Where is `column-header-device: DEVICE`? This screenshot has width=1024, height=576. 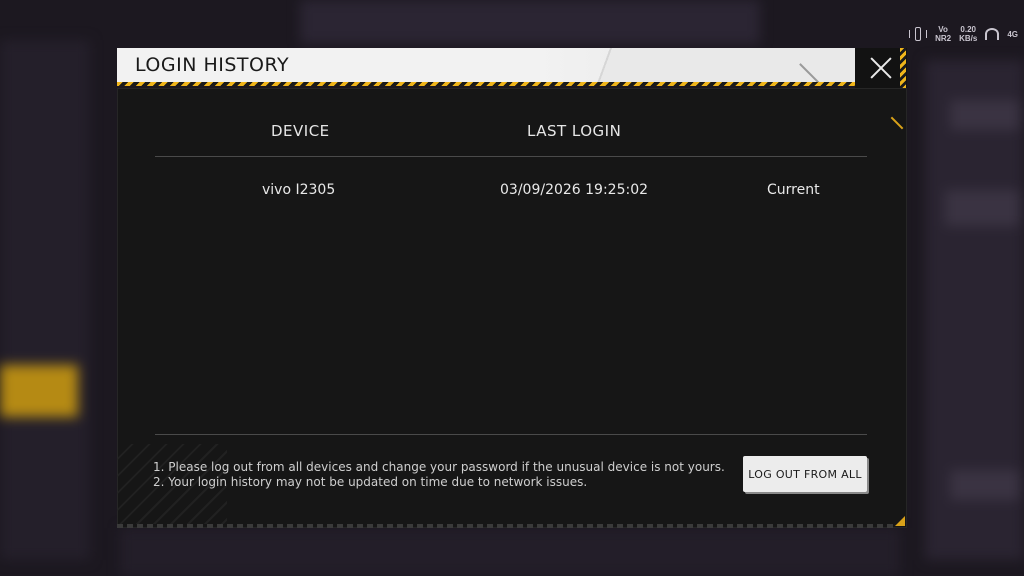 column-header-device: DEVICE is located at coordinates (300, 131).